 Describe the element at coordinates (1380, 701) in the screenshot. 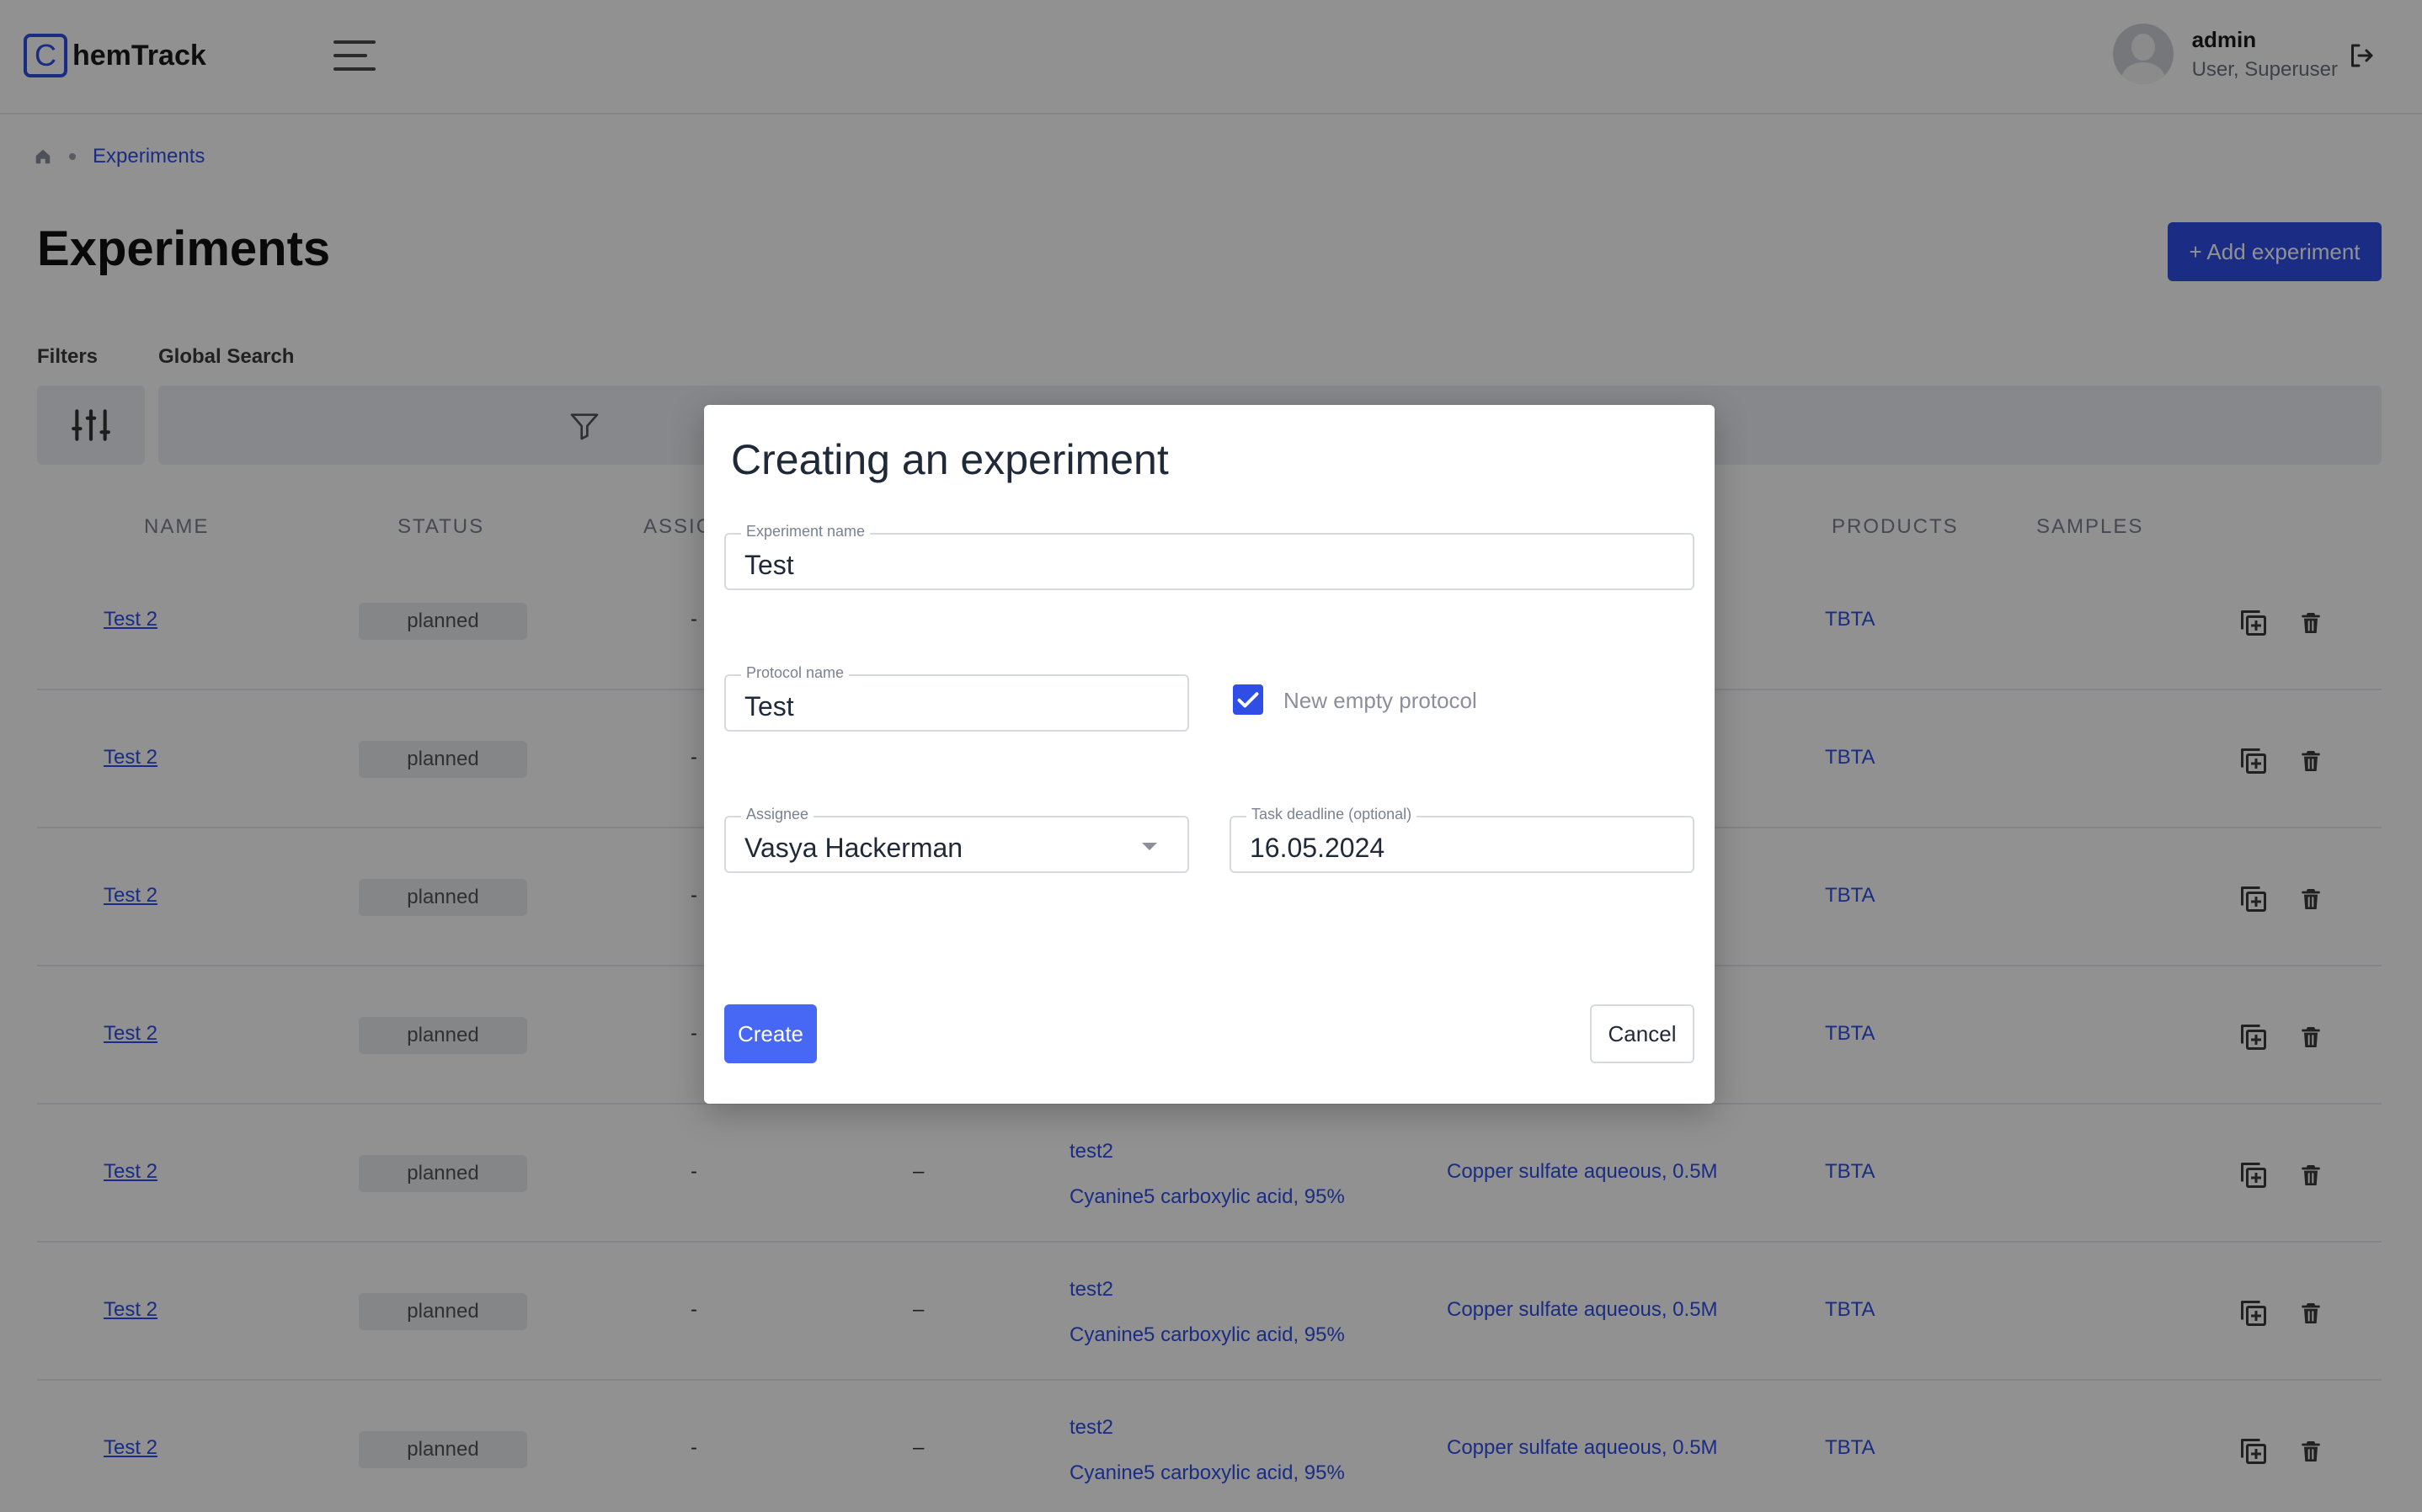

I see `new-empty-protocol-label: New empty protocol` at that location.